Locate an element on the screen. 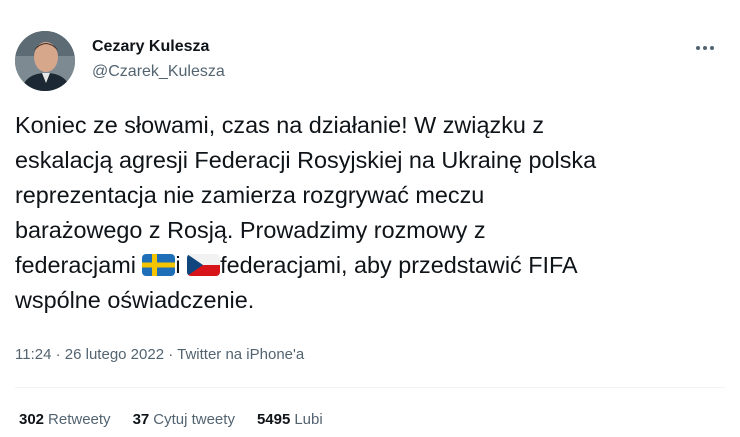  tweet-text-fragment: federacjami is located at coordinates (79, 265).